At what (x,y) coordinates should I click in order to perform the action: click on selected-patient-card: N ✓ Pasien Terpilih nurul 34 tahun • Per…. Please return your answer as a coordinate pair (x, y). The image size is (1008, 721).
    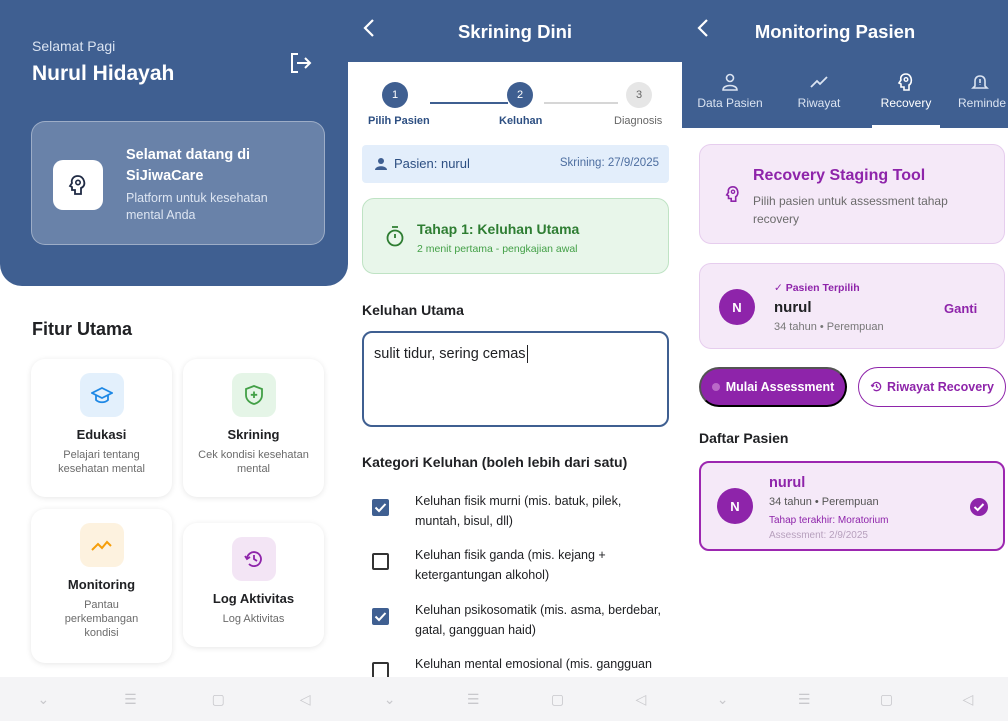
    Looking at the image, I should click on (852, 306).